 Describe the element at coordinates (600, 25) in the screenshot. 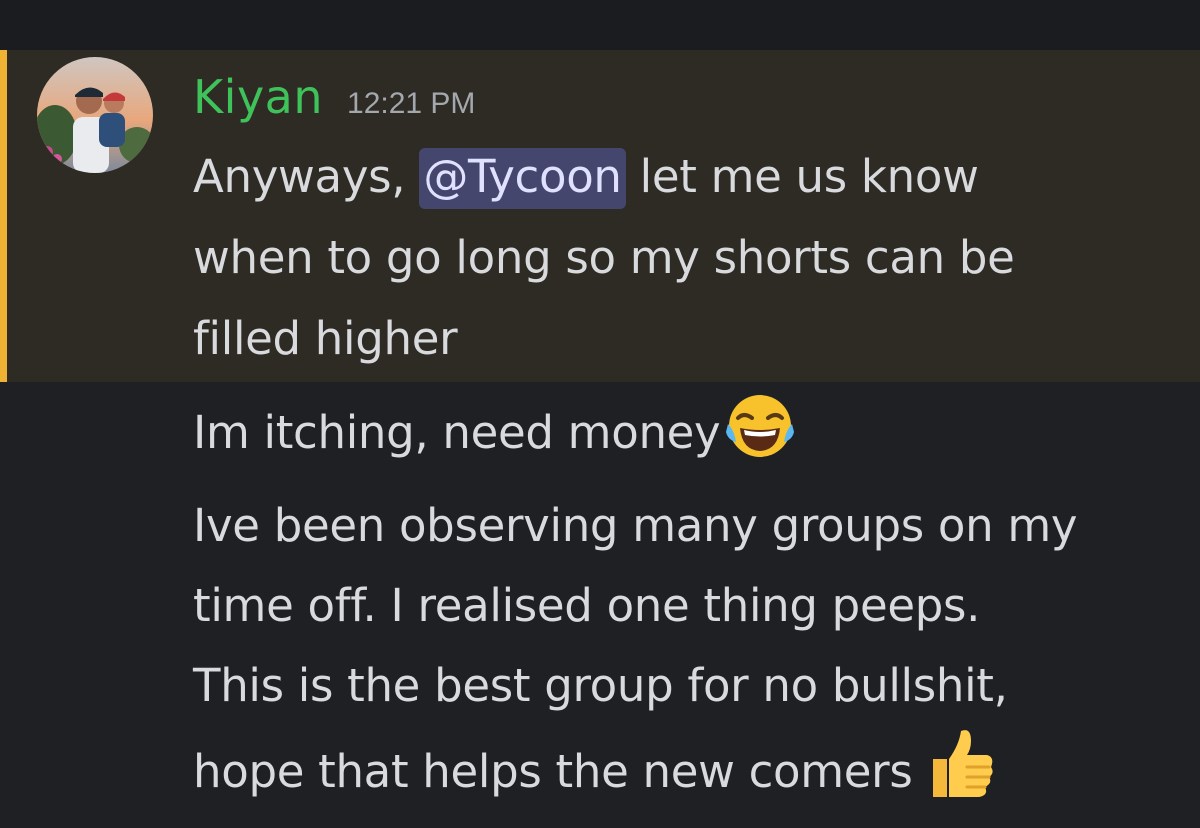

I see `top-band` at that location.